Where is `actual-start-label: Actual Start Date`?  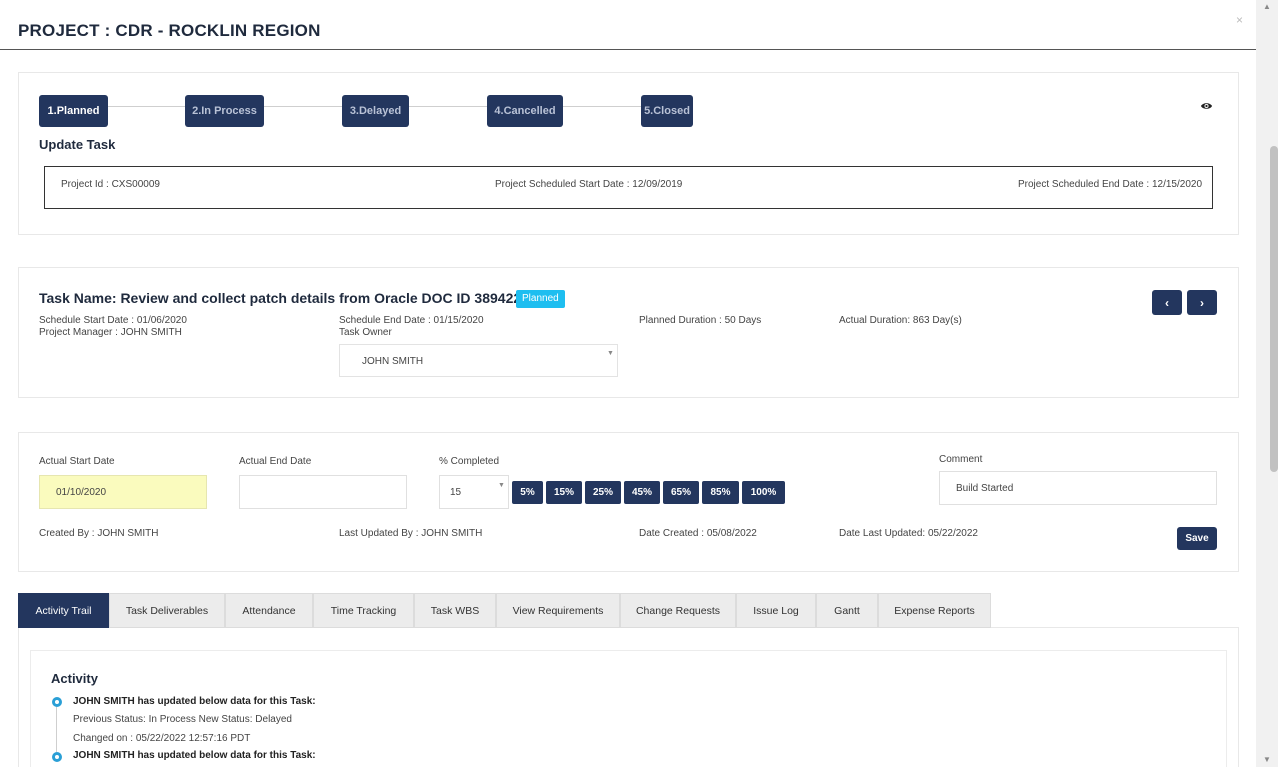
actual-start-label: Actual Start Date is located at coordinates (77, 461).